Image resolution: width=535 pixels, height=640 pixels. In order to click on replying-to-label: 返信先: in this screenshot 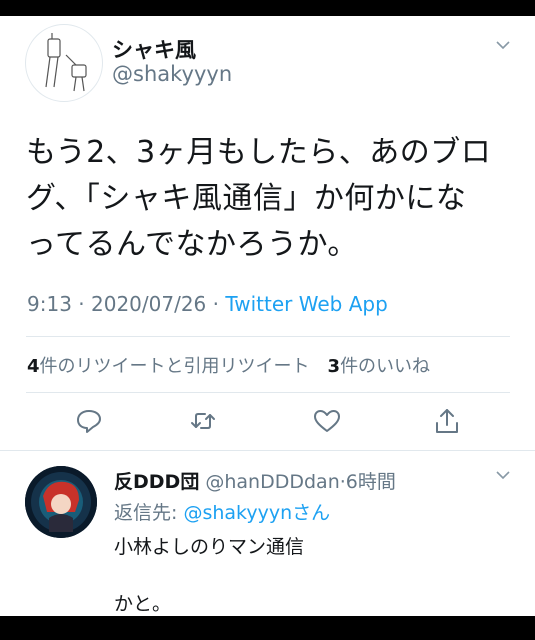, I will do `click(149, 513)`.